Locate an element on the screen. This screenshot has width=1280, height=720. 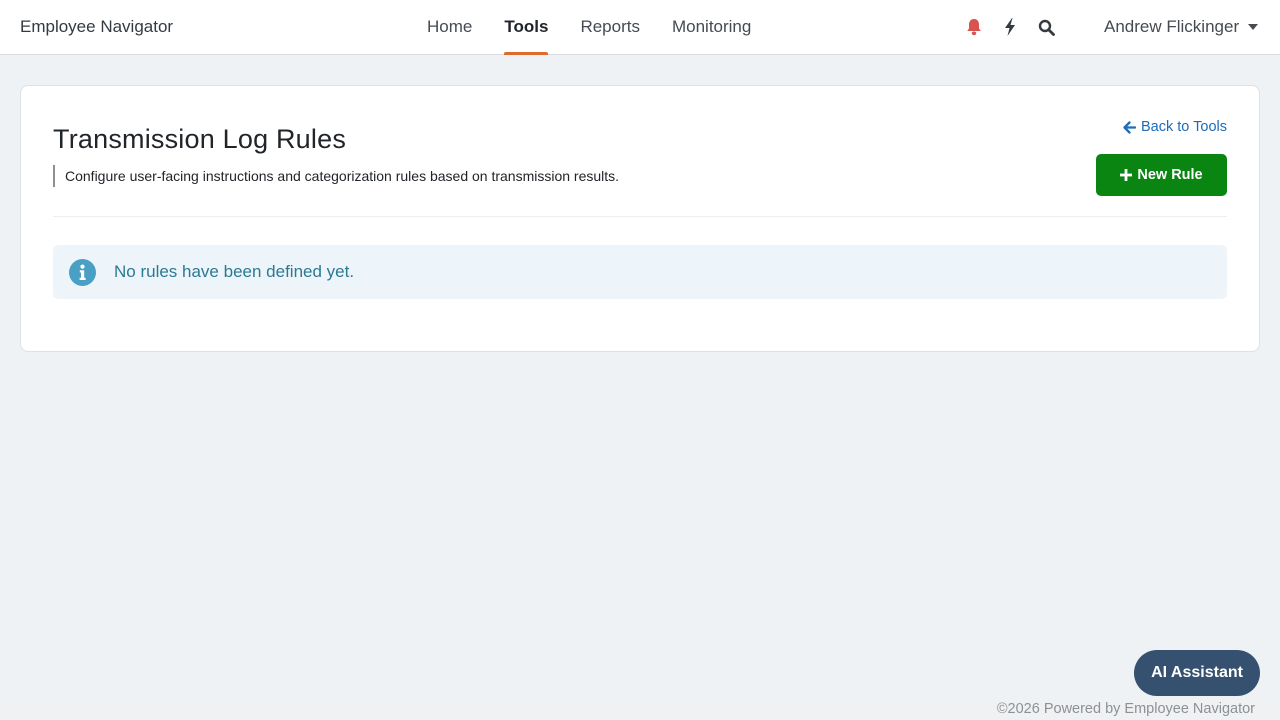
nav-home: Home is located at coordinates (449, 27).